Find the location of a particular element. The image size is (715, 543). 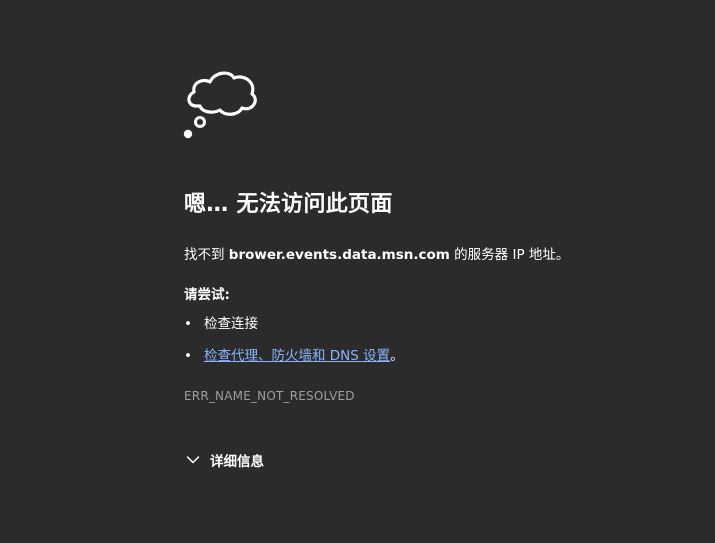

suggestions-list: • 检查连接 • 检查代理、防火墙和 DNS 设置。 is located at coordinates (294, 346).